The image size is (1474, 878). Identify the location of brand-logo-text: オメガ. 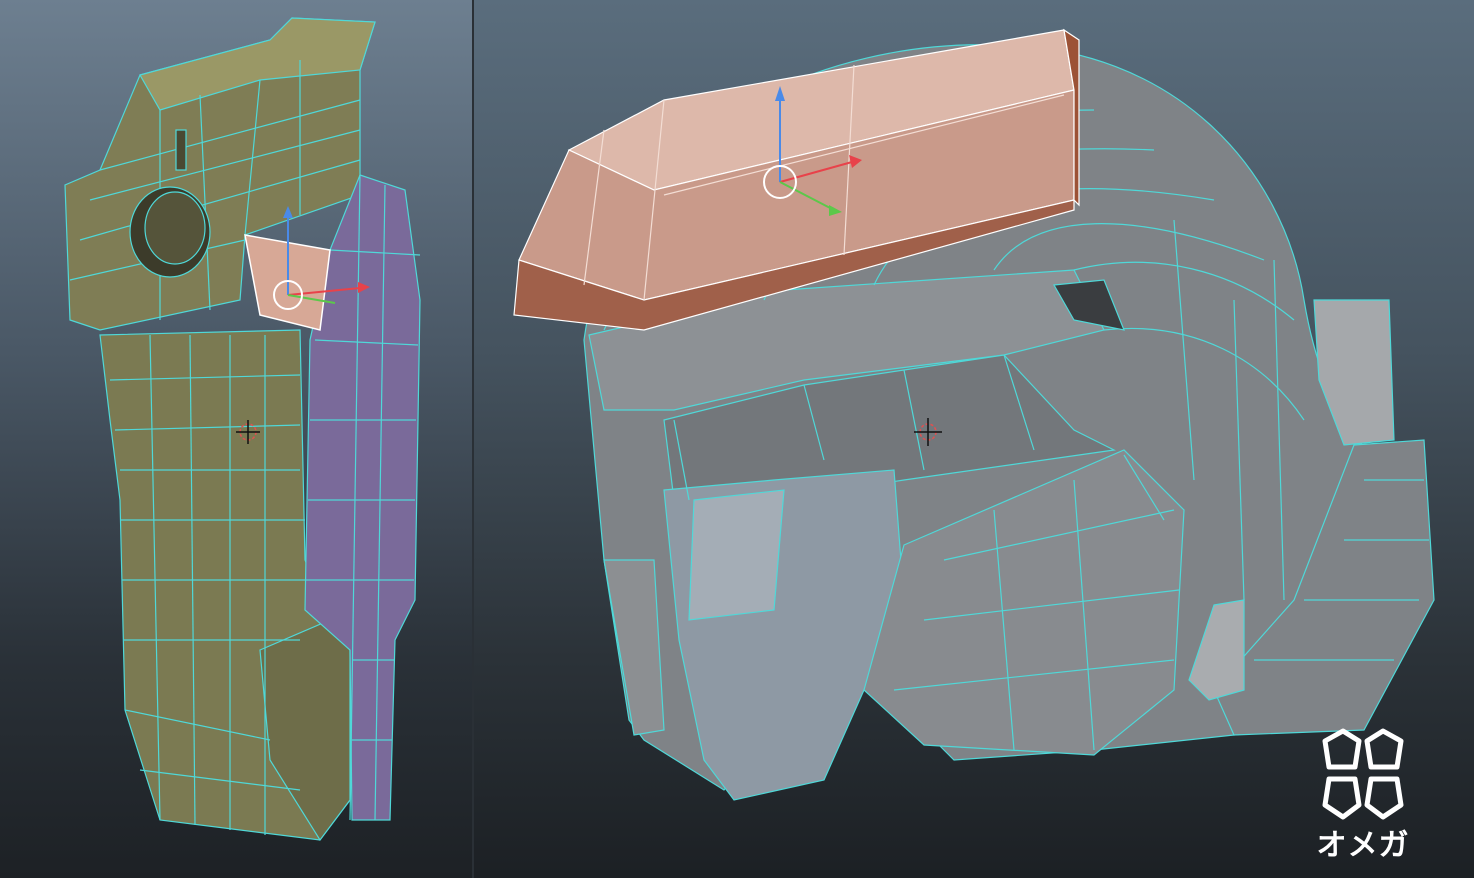
(1363, 845).